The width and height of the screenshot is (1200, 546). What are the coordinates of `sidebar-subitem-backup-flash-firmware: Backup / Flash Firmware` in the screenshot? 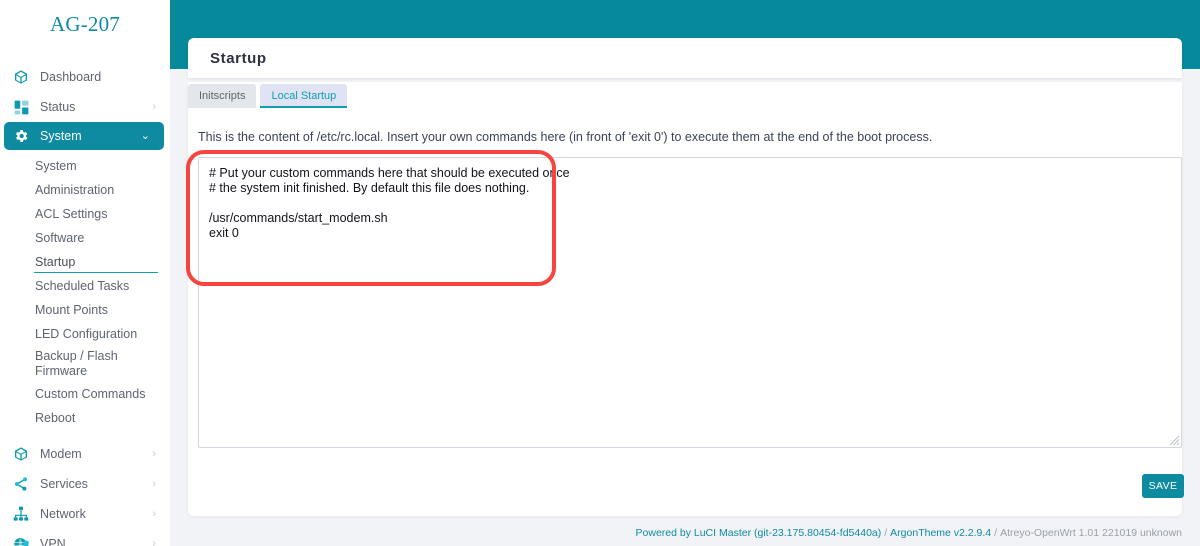 It's located at (85, 364).